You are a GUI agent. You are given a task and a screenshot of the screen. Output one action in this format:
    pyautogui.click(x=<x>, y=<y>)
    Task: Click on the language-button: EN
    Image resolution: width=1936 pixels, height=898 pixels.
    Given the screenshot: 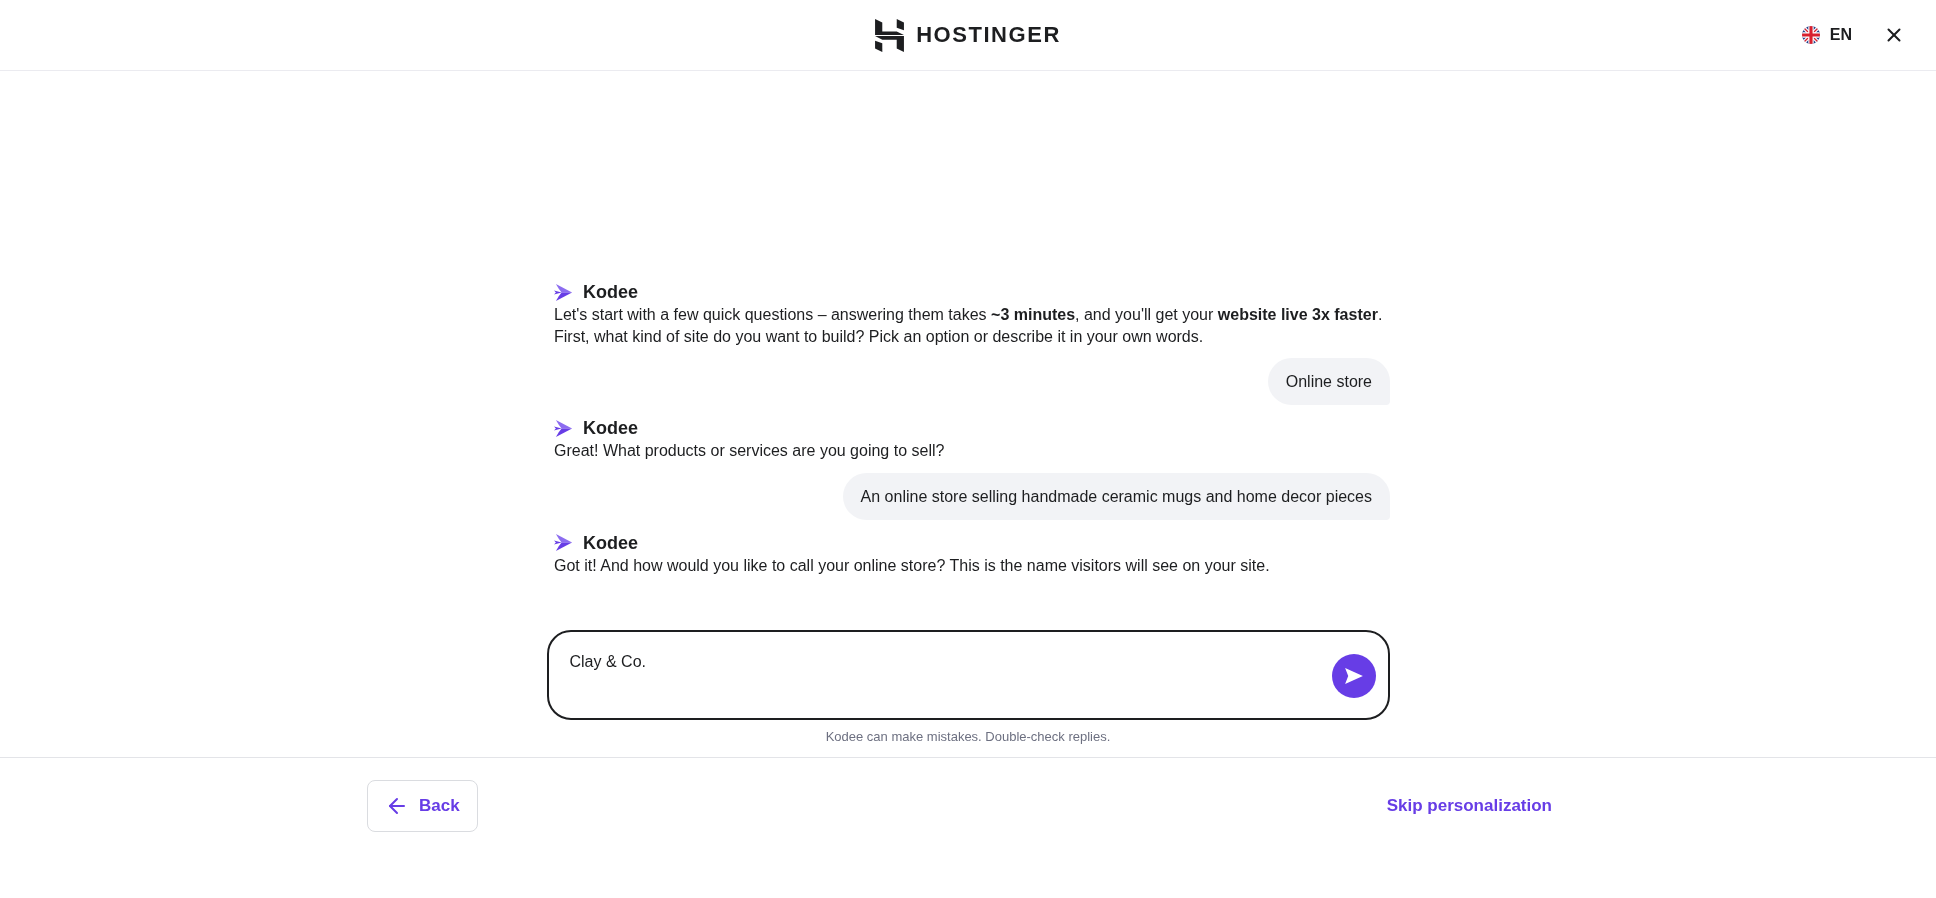 What is the action you would take?
    pyautogui.click(x=1826, y=35)
    